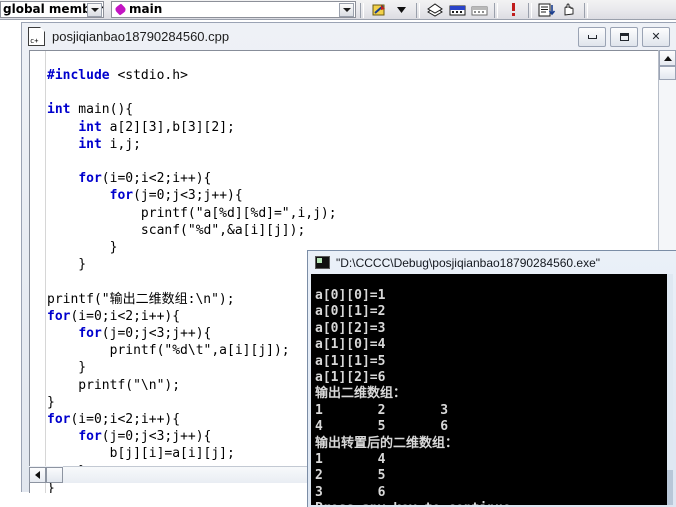  I want to click on console-scroll-thumb, so click(670, 372).